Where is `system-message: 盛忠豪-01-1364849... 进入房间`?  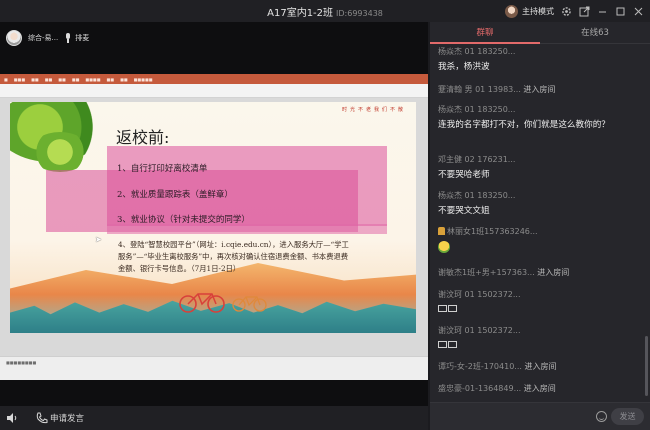
system-message: 盛忠豪-01-1364849... 进入房间 is located at coordinates (540, 388).